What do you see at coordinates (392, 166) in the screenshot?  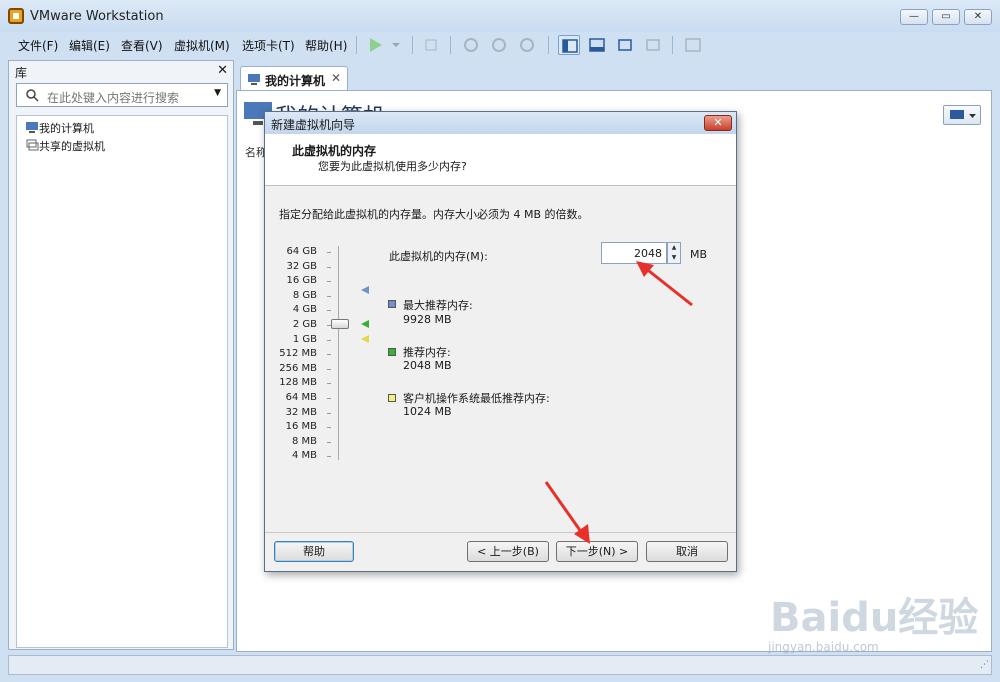 I see `dialog-subheading: 您要为此虚拟机使用多少内存?` at bounding box center [392, 166].